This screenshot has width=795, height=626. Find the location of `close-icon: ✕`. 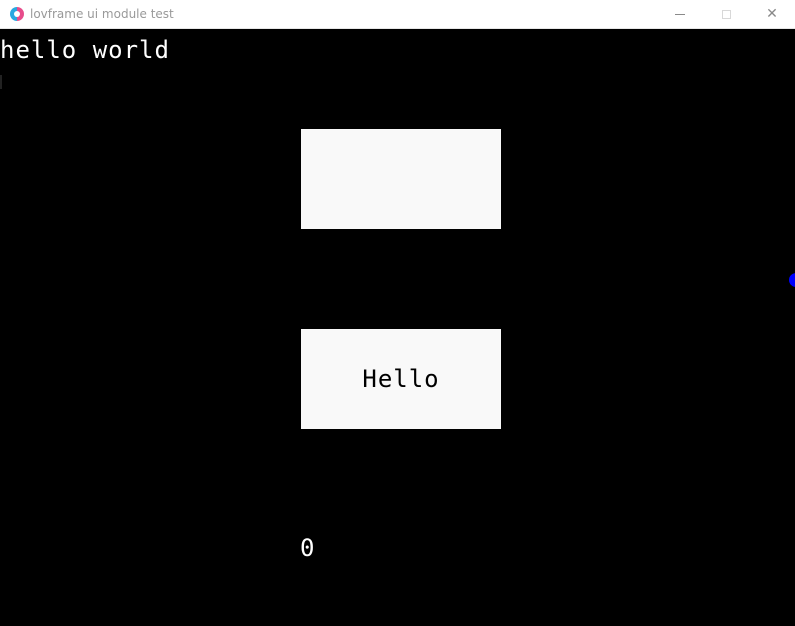

close-icon: ✕ is located at coordinates (772, 14).